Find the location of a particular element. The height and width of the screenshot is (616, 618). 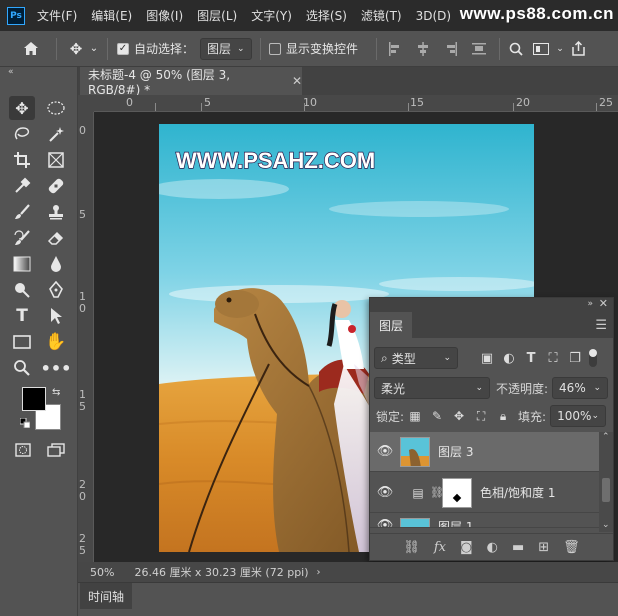

layers-scrollbar: ⌃ ⌄ is located at coordinates (606, 482).